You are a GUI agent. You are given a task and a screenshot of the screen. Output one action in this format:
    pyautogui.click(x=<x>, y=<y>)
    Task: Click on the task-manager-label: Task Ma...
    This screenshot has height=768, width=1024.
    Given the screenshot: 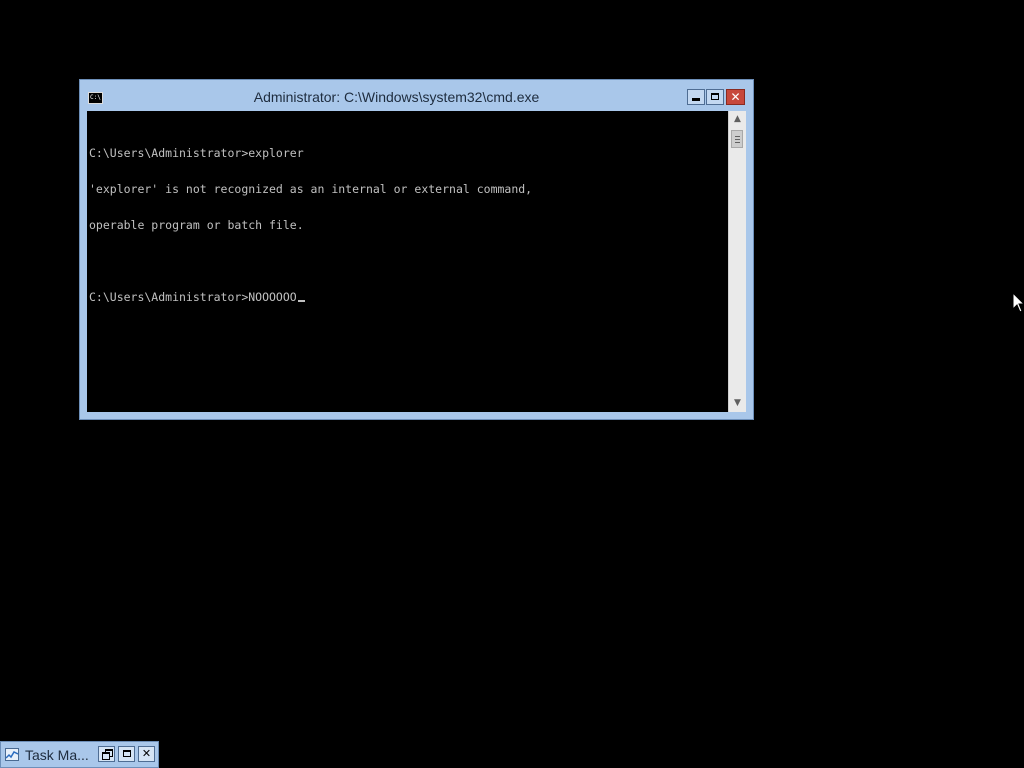 What is the action you would take?
    pyautogui.click(x=57, y=755)
    